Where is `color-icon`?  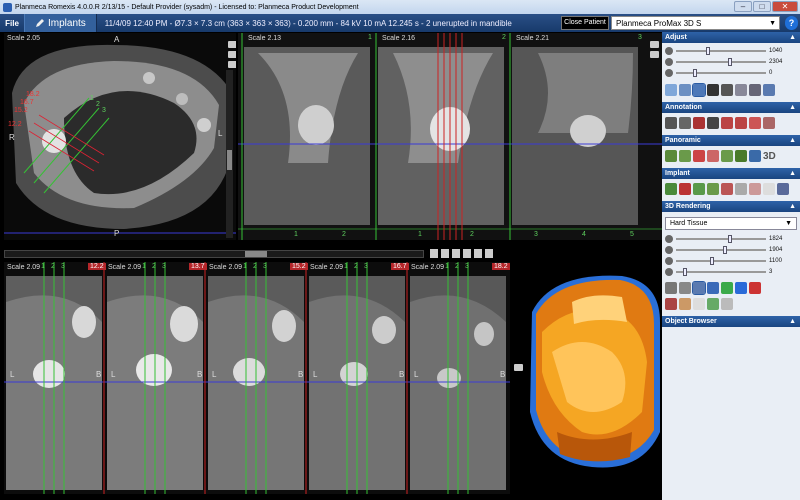
color-icon is located at coordinates (755, 288).